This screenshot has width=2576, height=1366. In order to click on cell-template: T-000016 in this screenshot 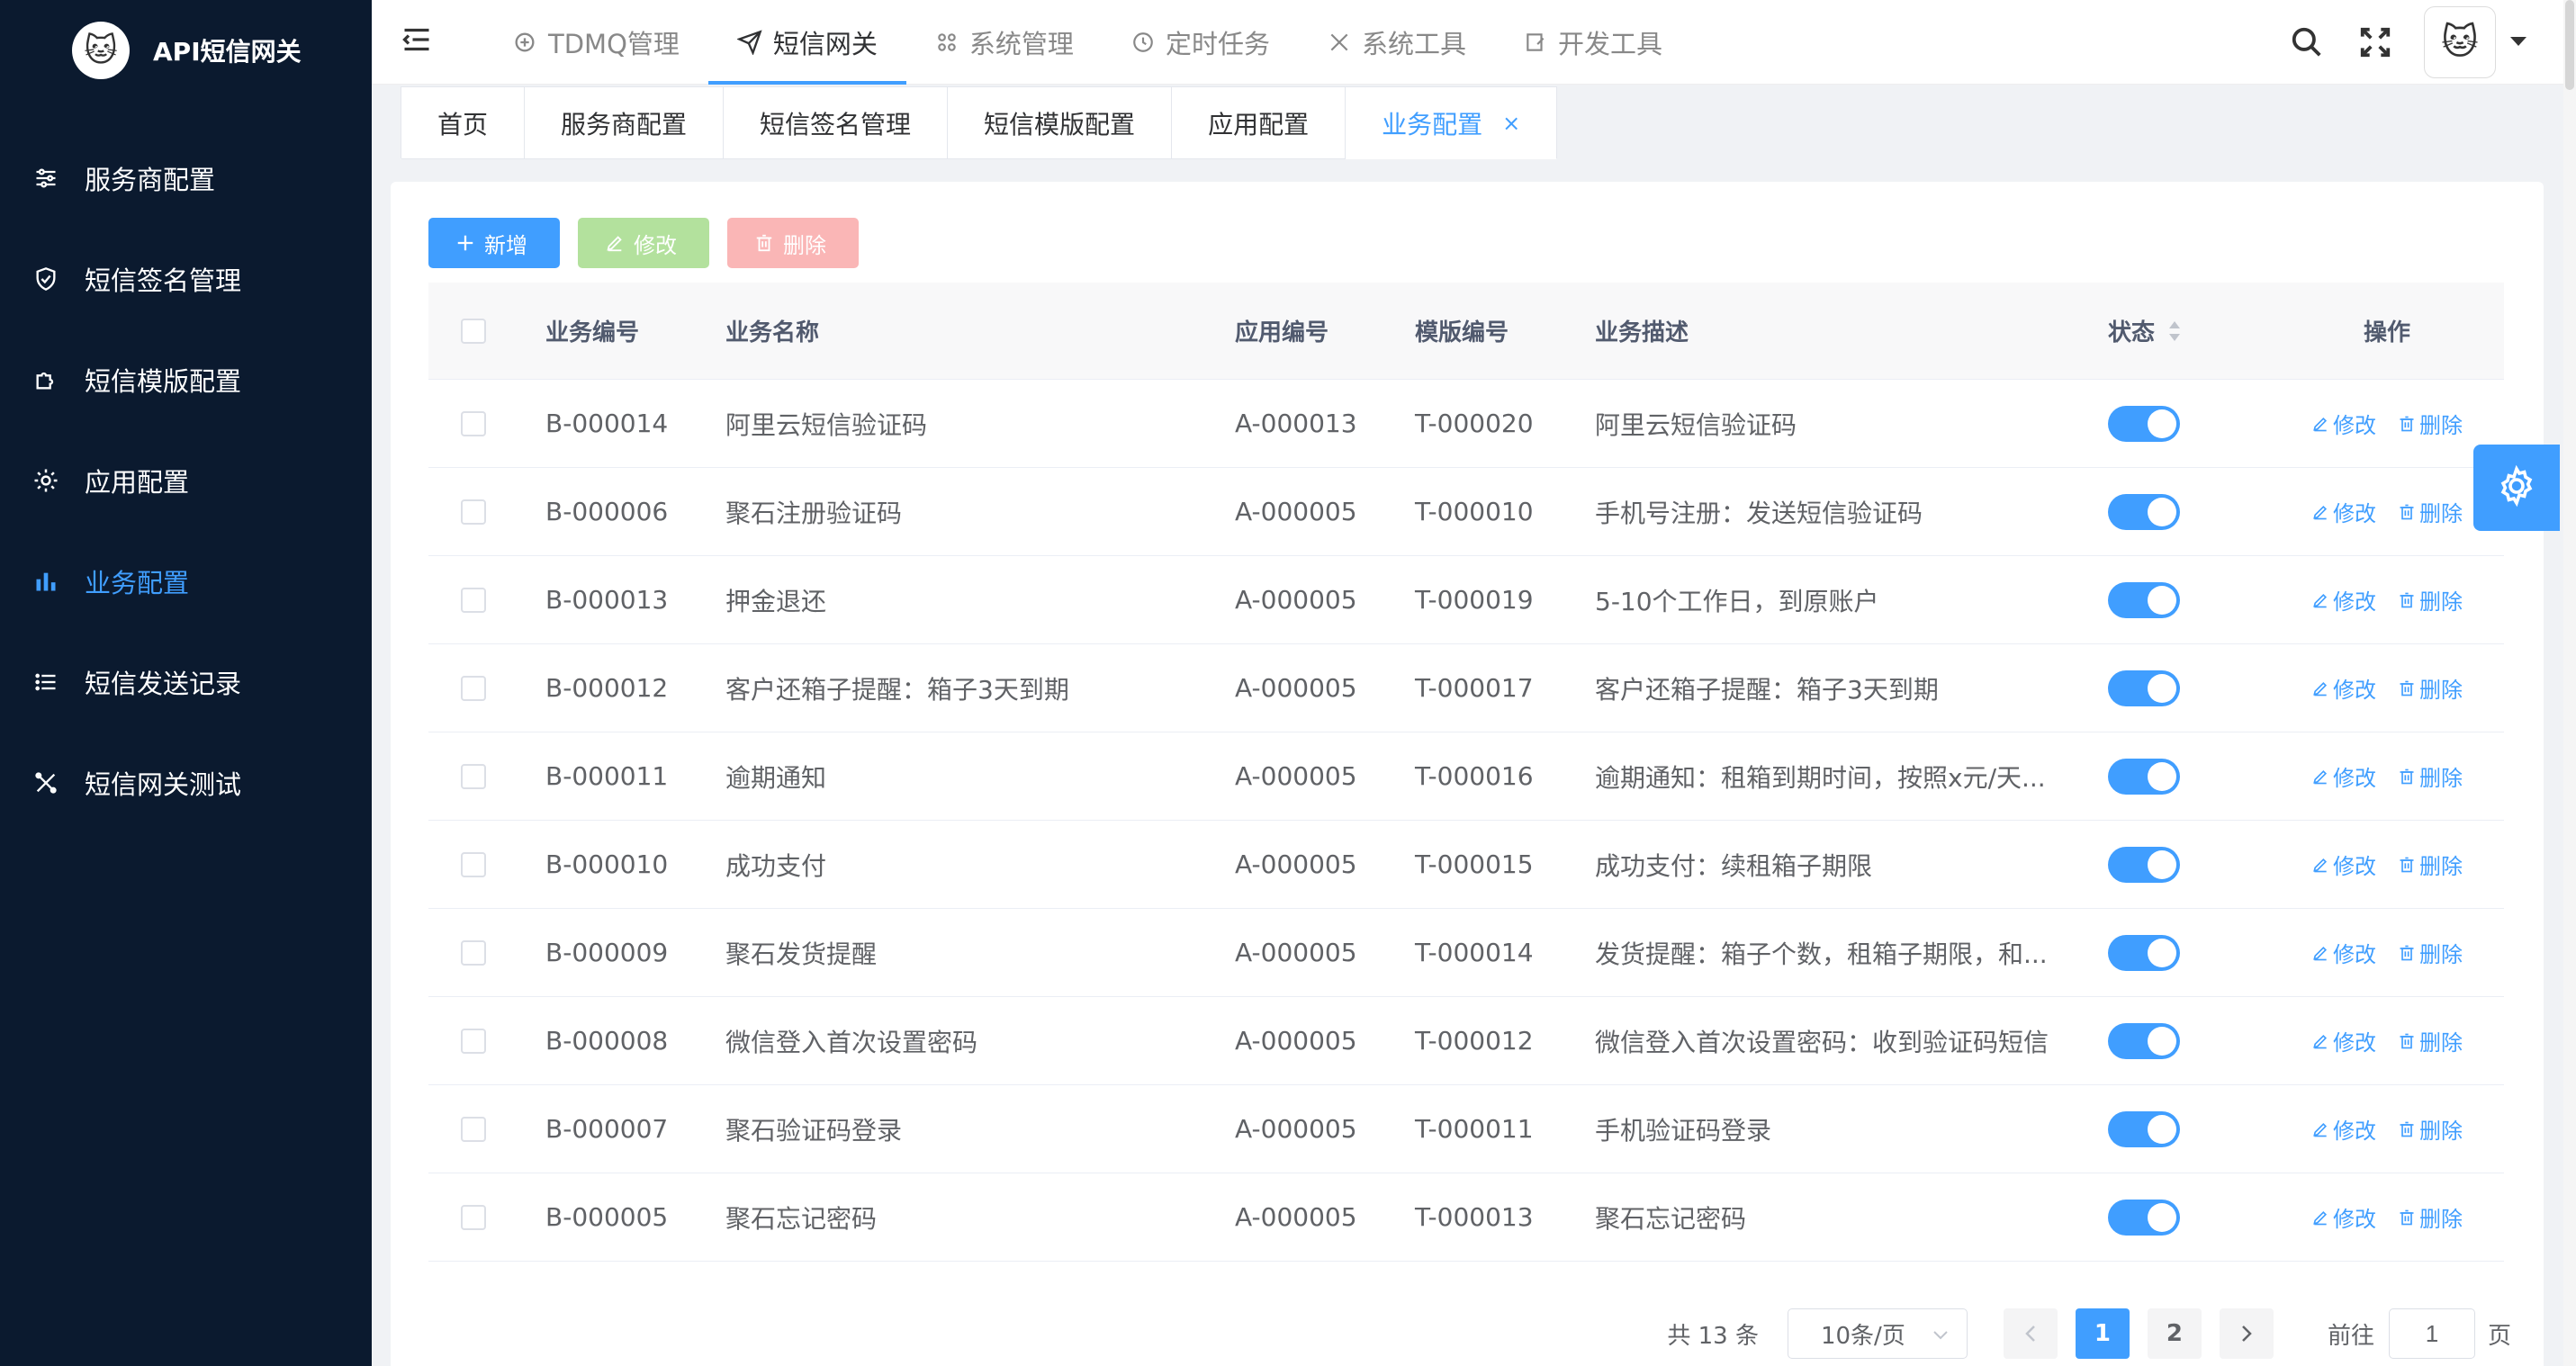, I will do `click(1474, 776)`.